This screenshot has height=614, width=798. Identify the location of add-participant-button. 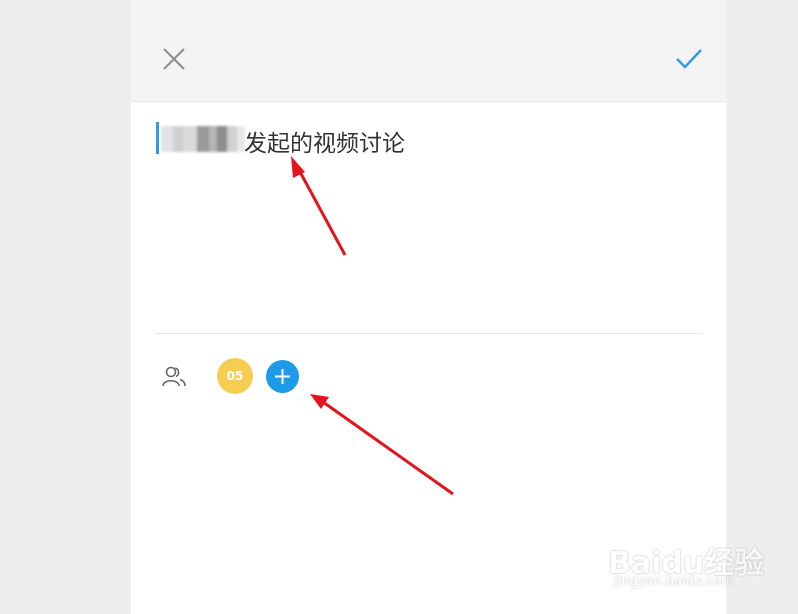
(282, 376).